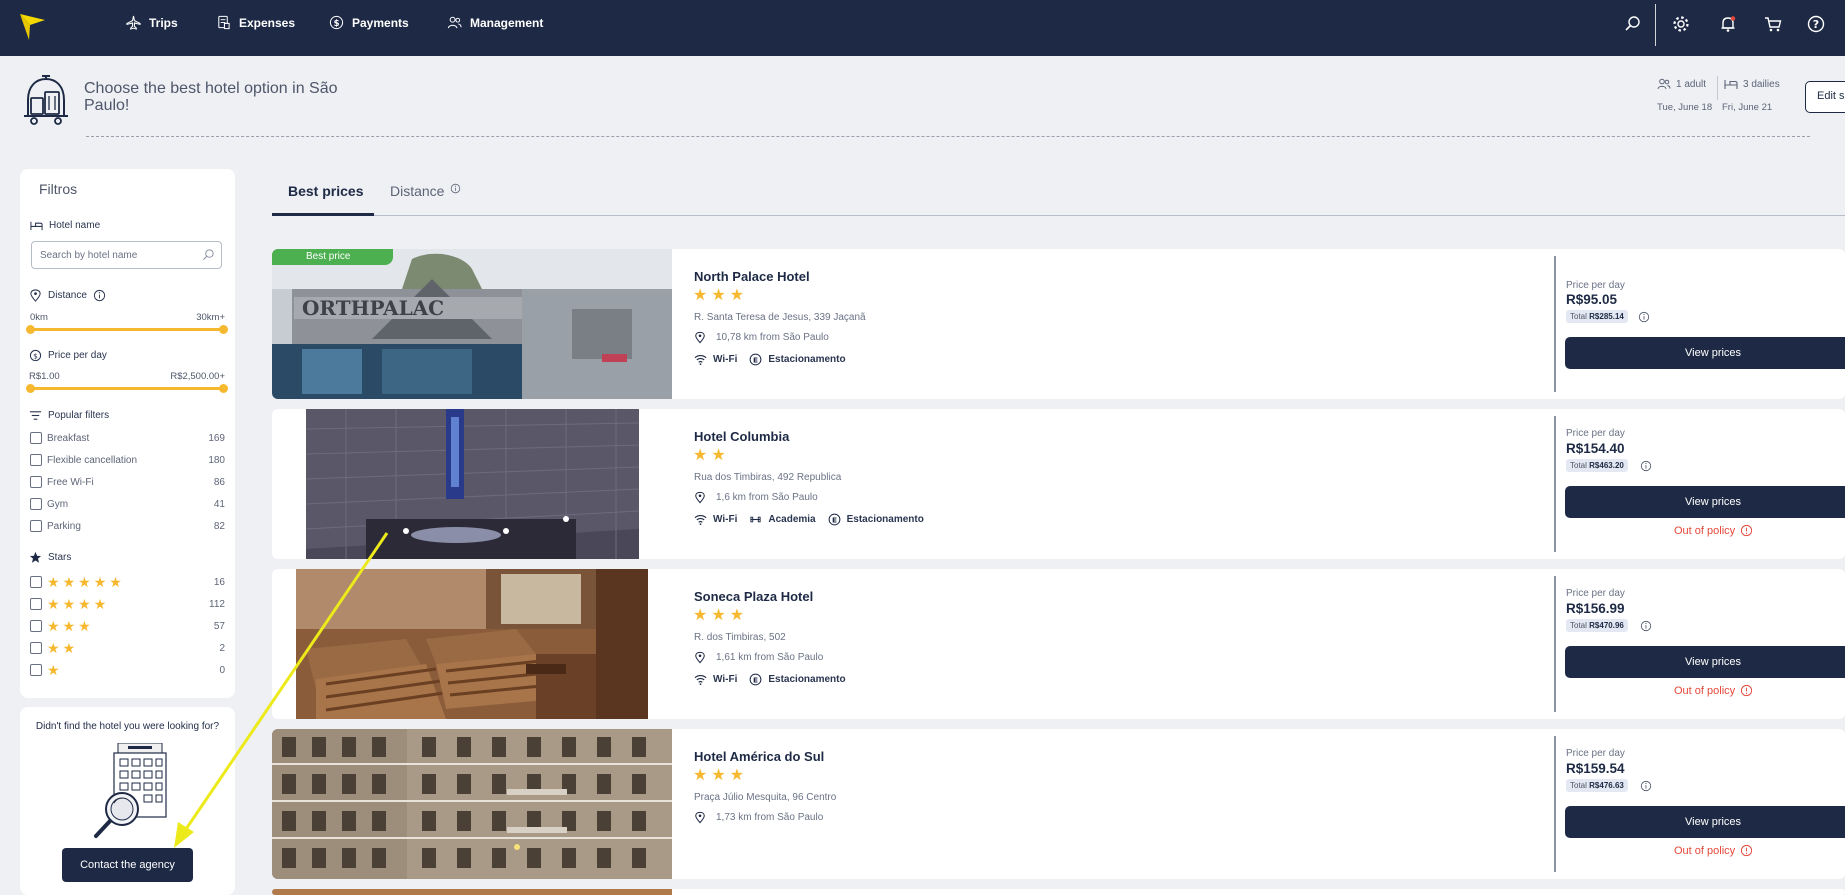 This screenshot has height=895, width=1845. Describe the element at coordinates (126, 255) in the screenshot. I see `hotel-search-input: Search by hotel name` at that location.